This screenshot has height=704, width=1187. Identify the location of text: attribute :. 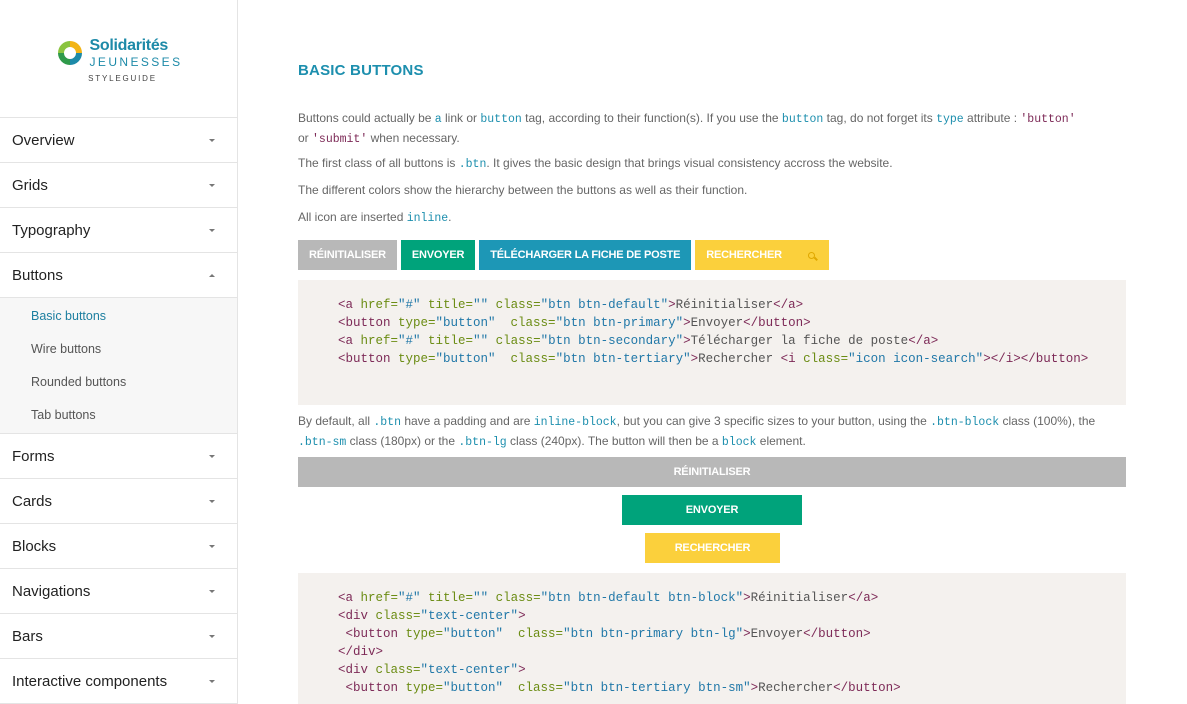
(992, 118).